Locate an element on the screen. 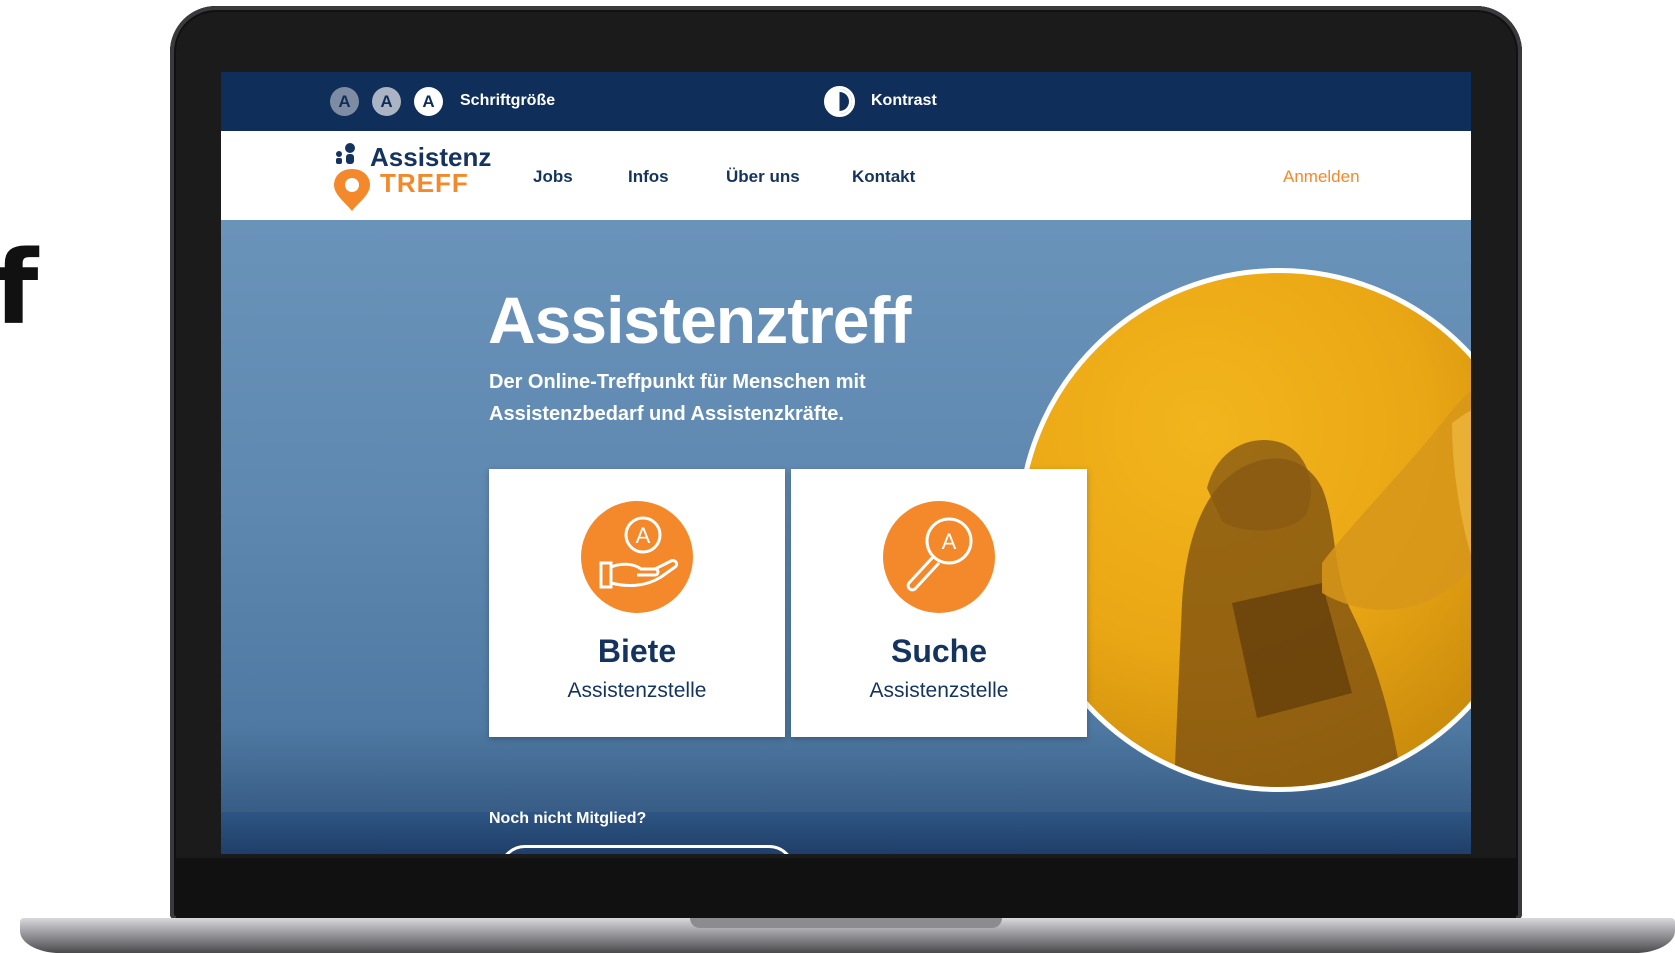 The image size is (1675, 953). font-size-decrease-button: A is located at coordinates (344, 101).